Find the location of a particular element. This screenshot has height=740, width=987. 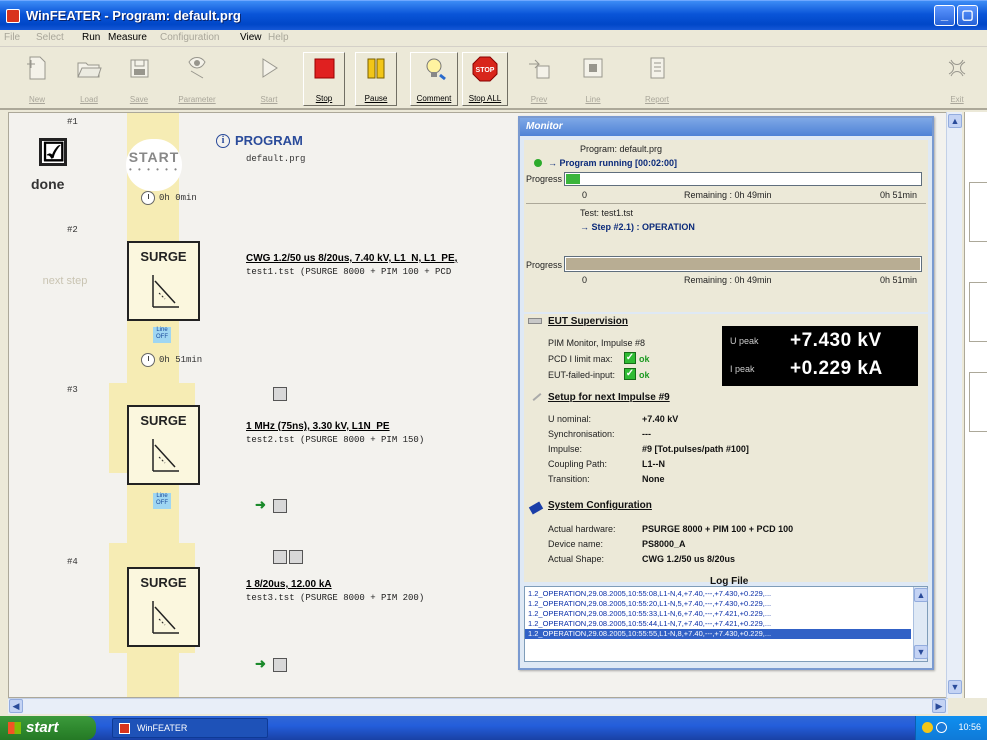

main-vertical-scrollbar: ▲ ▼ is located at coordinates (954, 405).